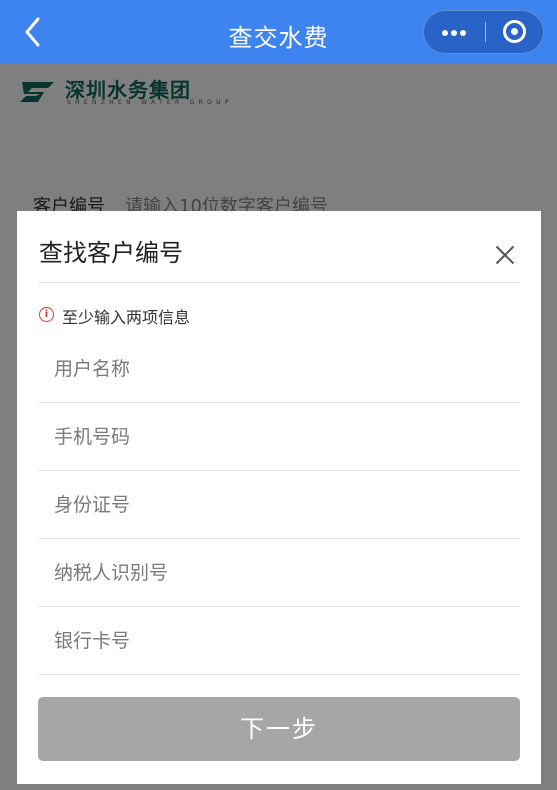 This screenshot has width=557, height=790. Describe the element at coordinates (126, 317) in the screenshot. I see `warning-text: 至少输入两项信息` at that location.